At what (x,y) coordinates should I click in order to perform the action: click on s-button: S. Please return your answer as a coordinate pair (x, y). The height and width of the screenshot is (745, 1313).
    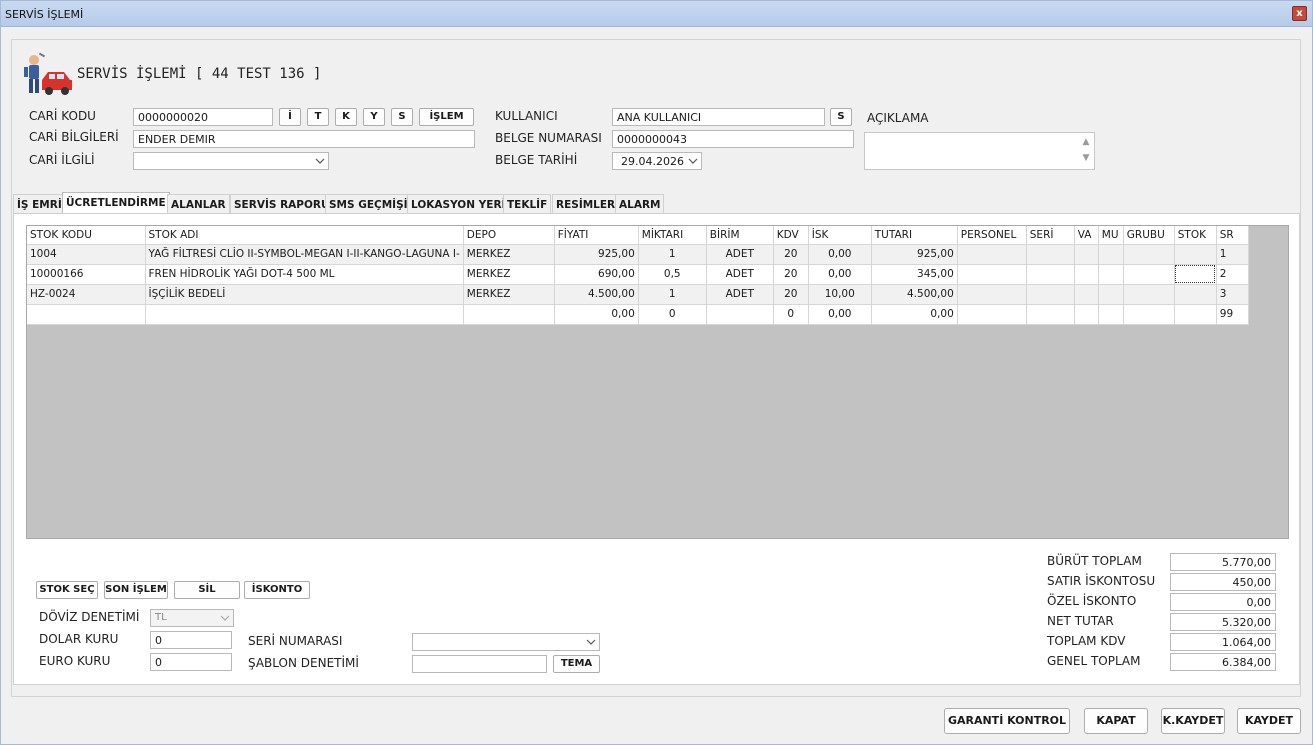
    Looking at the image, I should click on (402, 117).